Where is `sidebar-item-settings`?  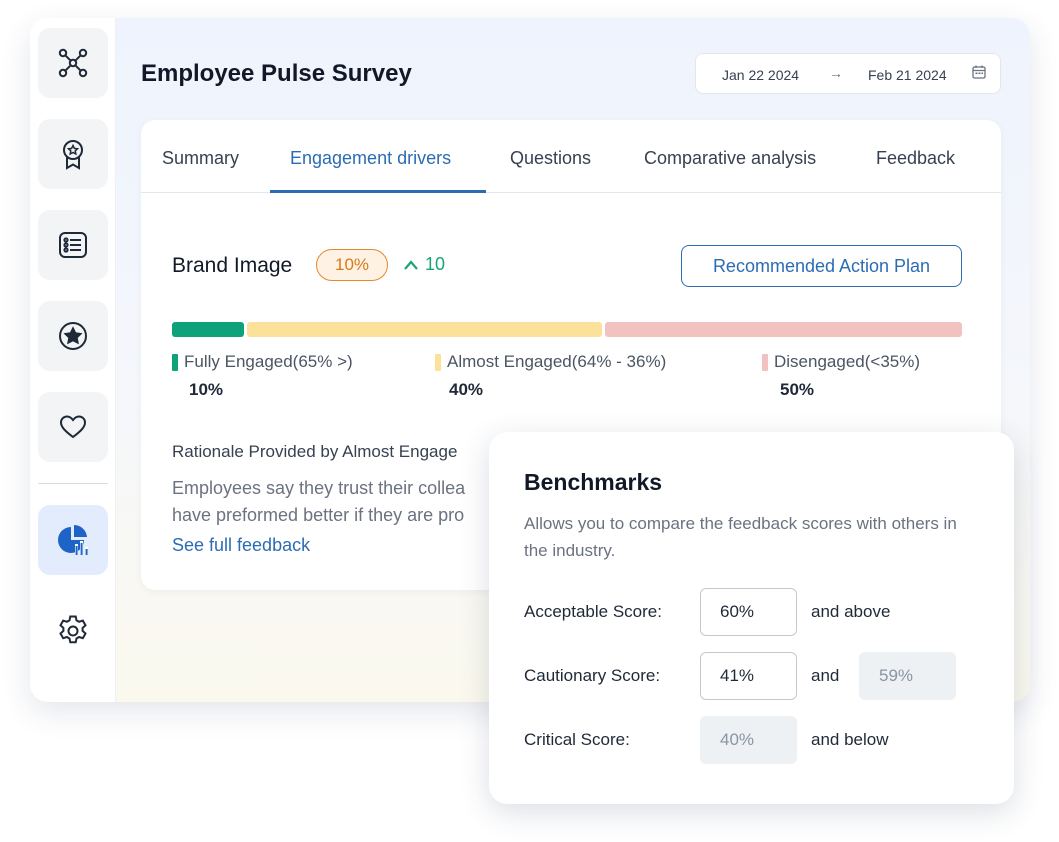
sidebar-item-settings is located at coordinates (73, 631).